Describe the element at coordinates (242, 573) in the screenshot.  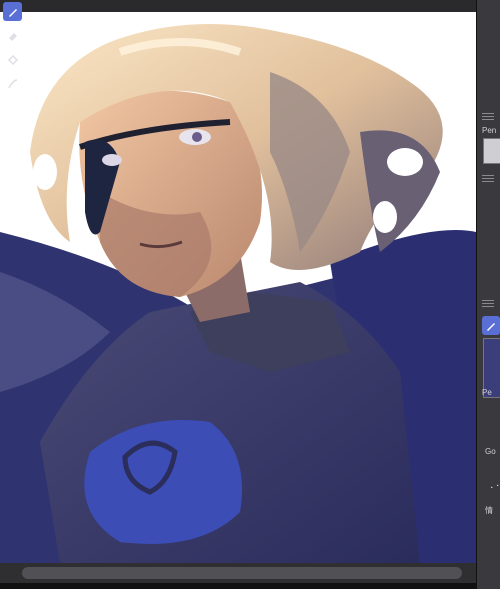
I see `scrollbar-thumb` at that location.